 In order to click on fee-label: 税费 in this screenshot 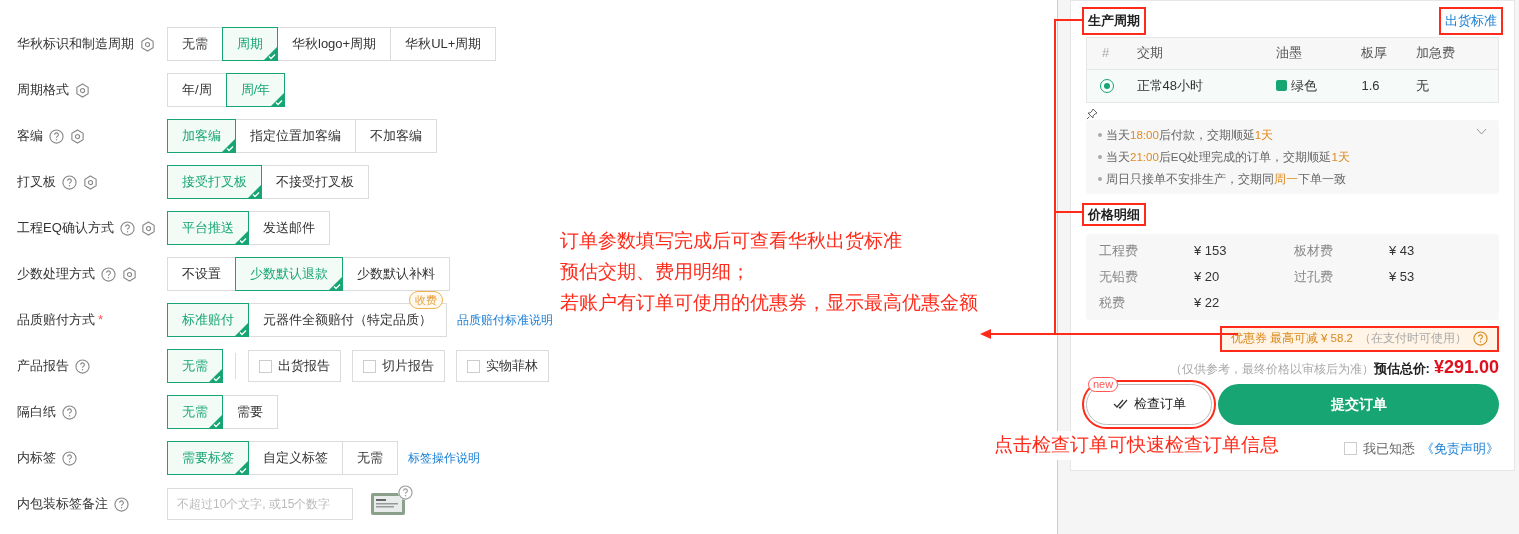, I will do `click(1112, 302)`.